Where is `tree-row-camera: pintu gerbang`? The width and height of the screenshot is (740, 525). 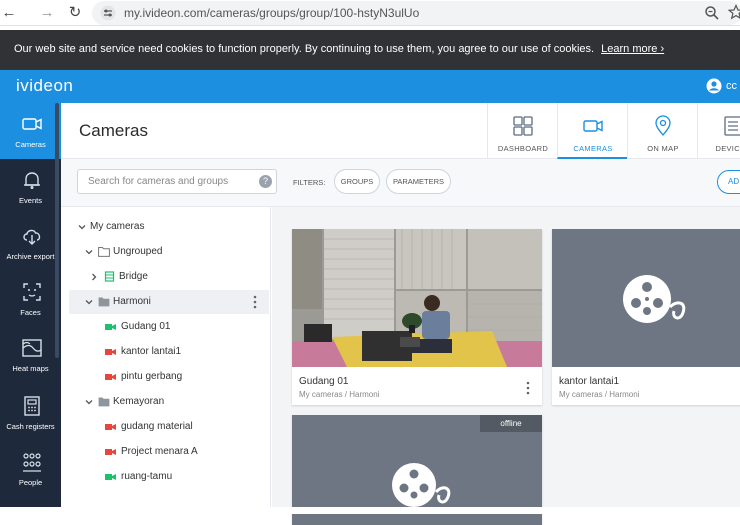
tree-row-camera: pintu gerbang is located at coordinates (169, 377).